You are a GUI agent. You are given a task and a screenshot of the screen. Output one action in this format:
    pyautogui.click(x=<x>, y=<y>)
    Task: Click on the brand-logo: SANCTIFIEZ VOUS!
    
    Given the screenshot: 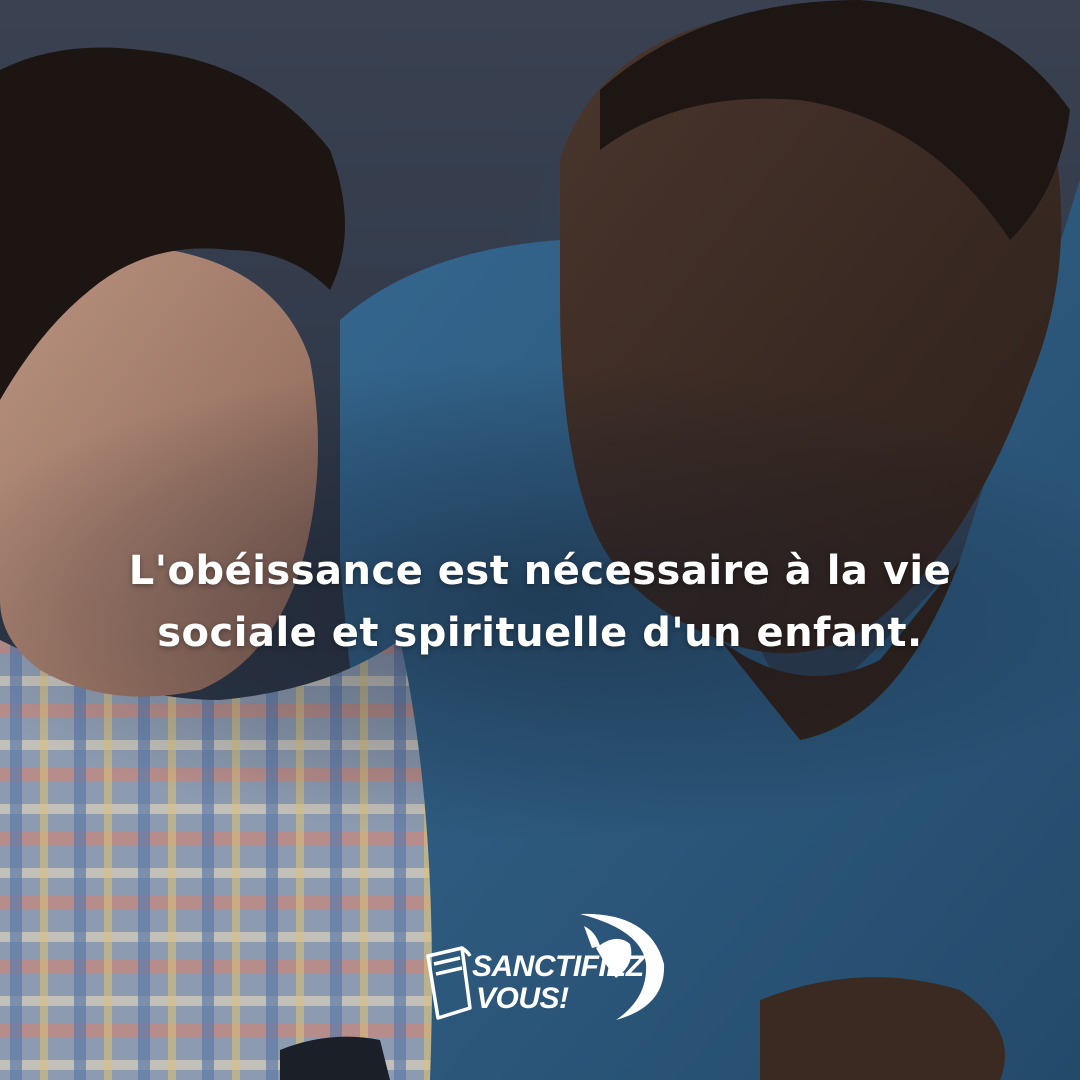 What is the action you would take?
    pyautogui.click(x=545, y=968)
    